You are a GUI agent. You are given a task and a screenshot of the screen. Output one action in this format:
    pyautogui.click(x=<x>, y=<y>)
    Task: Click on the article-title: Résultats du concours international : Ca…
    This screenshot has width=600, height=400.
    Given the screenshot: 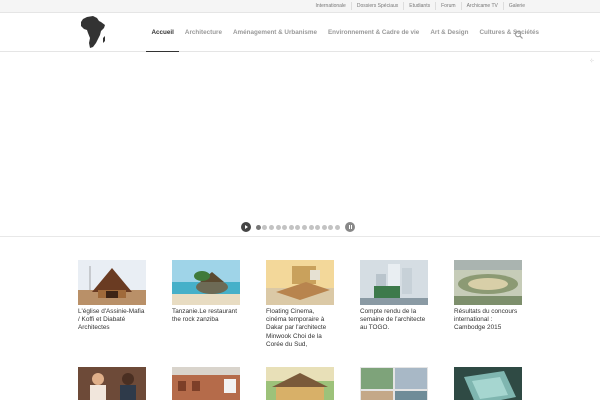 What is the action you would take?
    pyautogui.click(x=488, y=320)
    